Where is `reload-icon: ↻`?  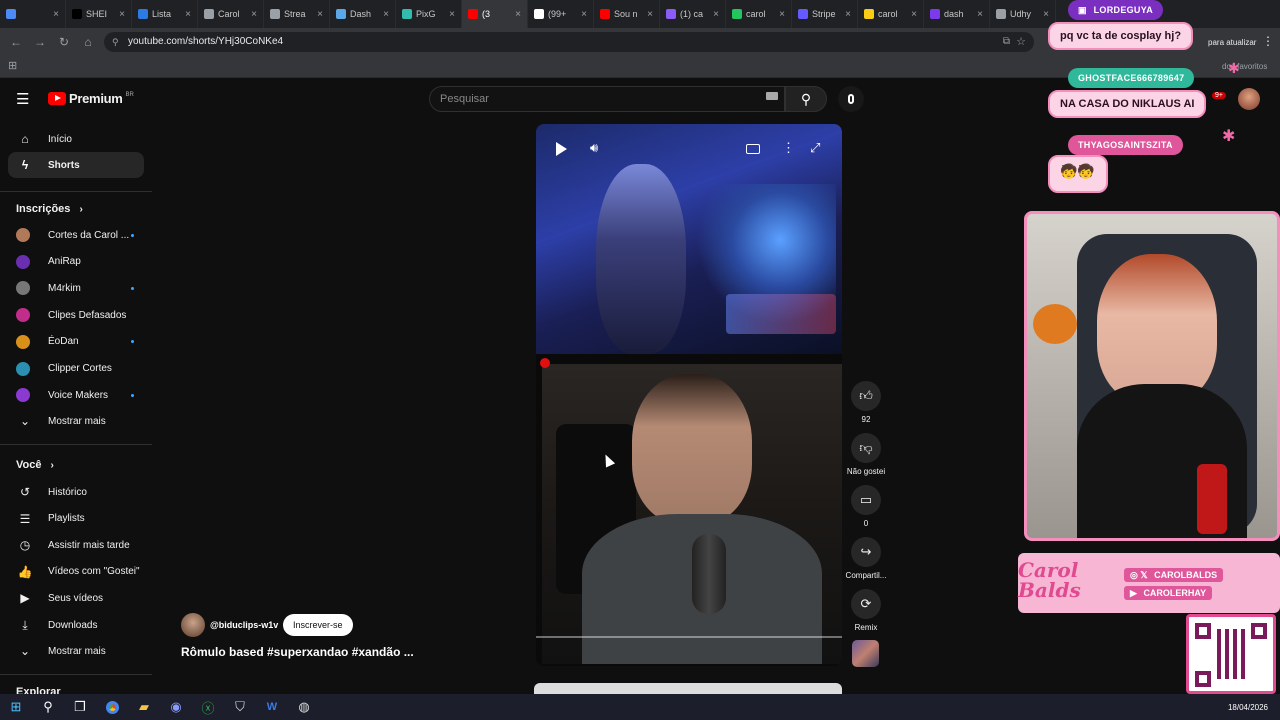 reload-icon: ↻ is located at coordinates (64, 42).